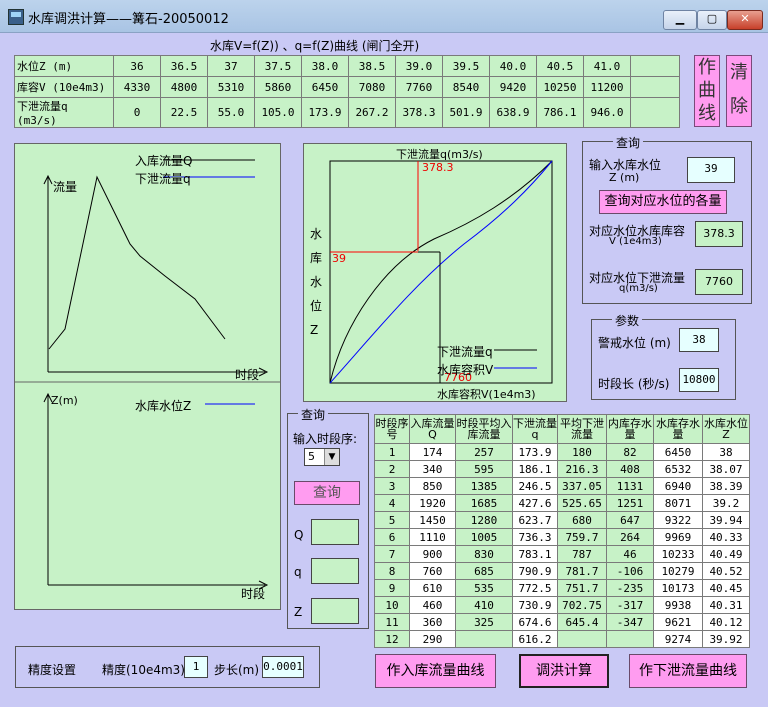 The height and width of the screenshot is (707, 768). Describe the element at coordinates (678, 503) in the screenshot. I see `table-cell: 8071` at that location.